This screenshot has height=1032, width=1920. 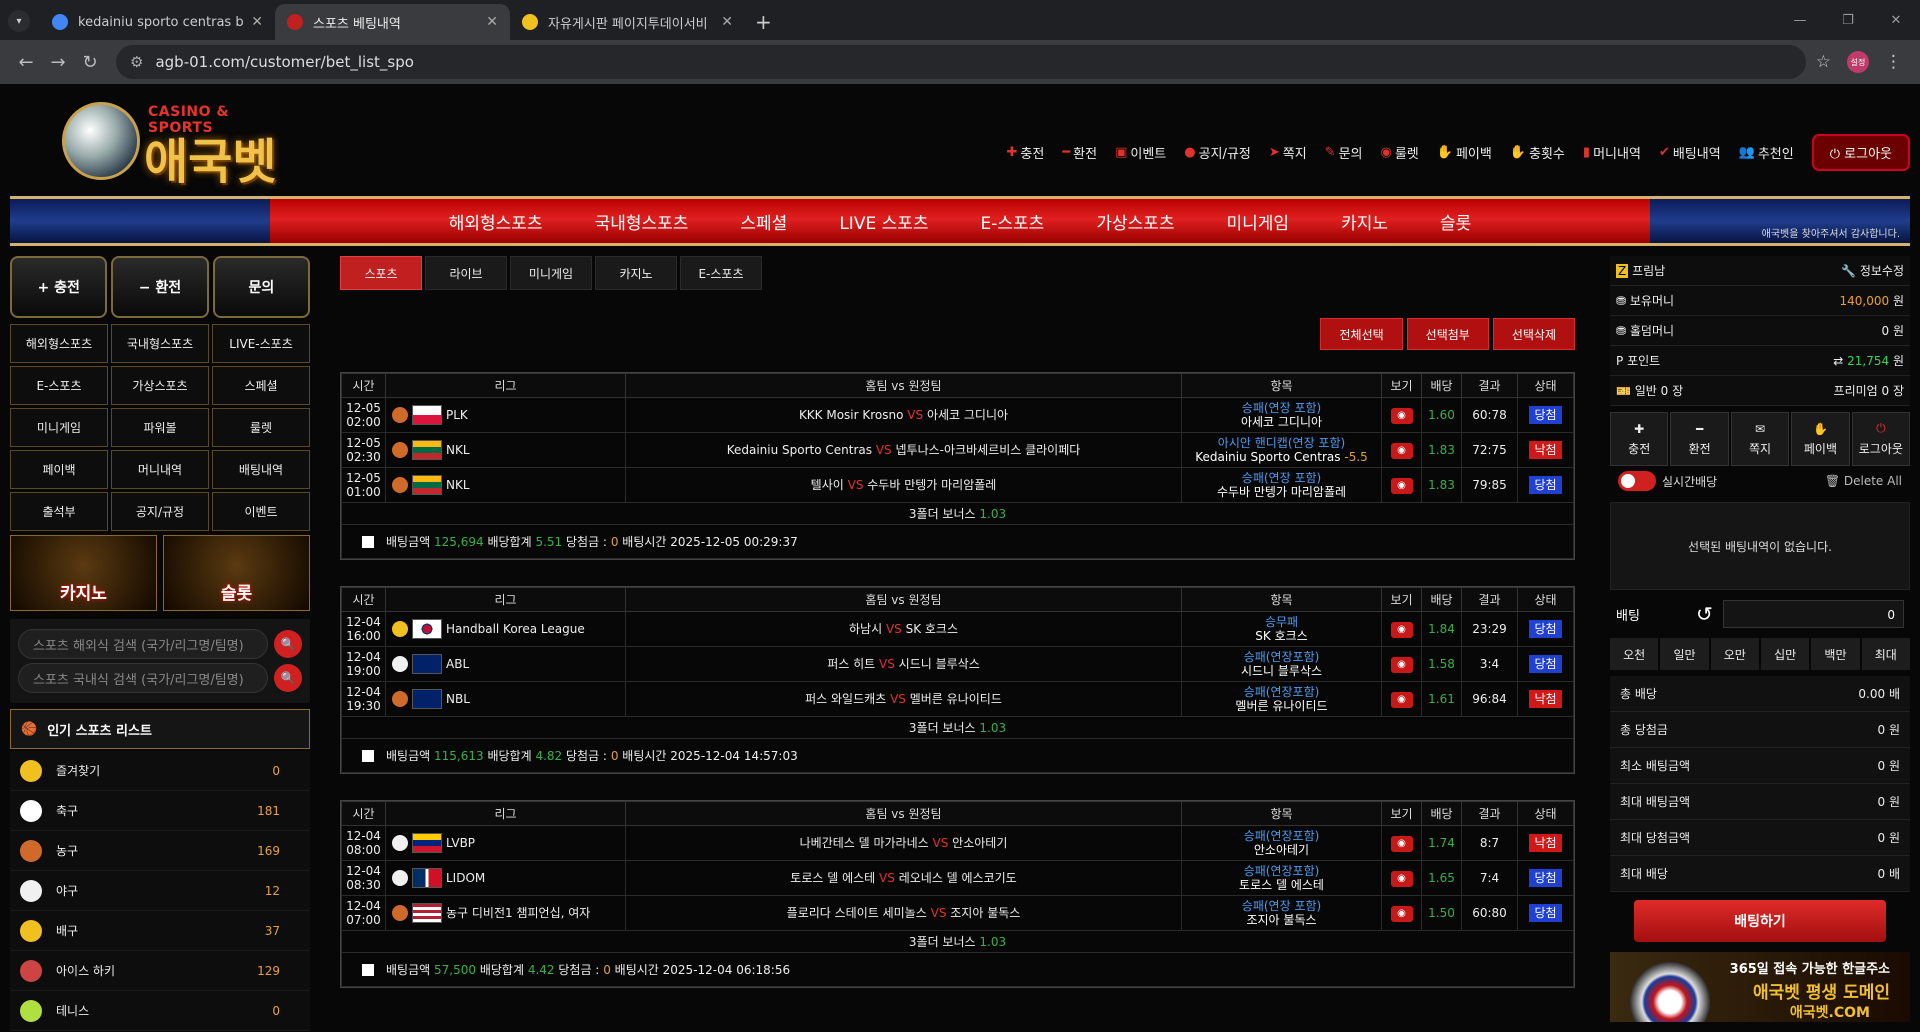 I want to click on account-button: ⏻ 로그아웃, so click(x=1881, y=439).